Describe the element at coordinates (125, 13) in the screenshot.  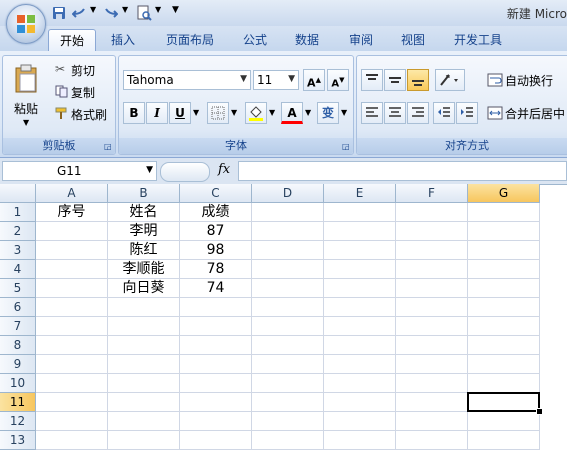
I see `redo-dropdown-icon: ▼` at that location.